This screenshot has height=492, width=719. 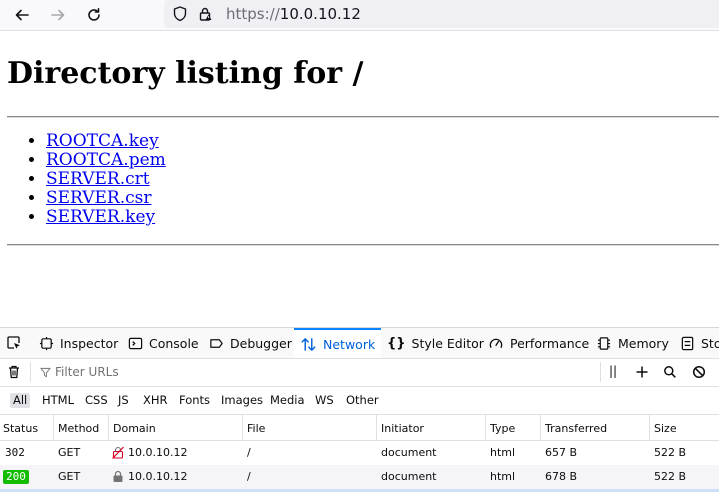 What do you see at coordinates (256, 428) in the screenshot?
I see `column-header-file: File` at bounding box center [256, 428].